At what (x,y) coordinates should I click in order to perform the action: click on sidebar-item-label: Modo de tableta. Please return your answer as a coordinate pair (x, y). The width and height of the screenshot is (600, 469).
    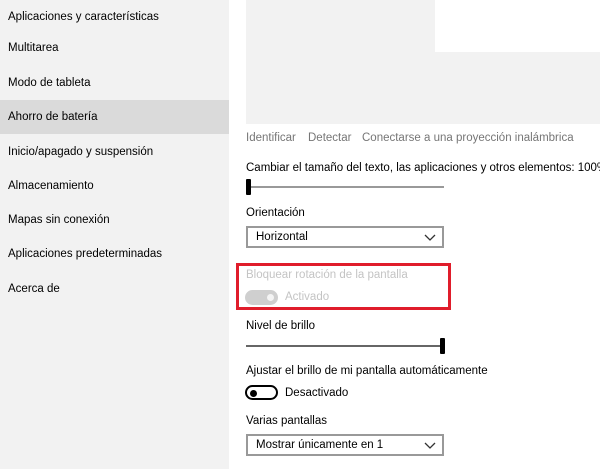
    Looking at the image, I should click on (49, 83).